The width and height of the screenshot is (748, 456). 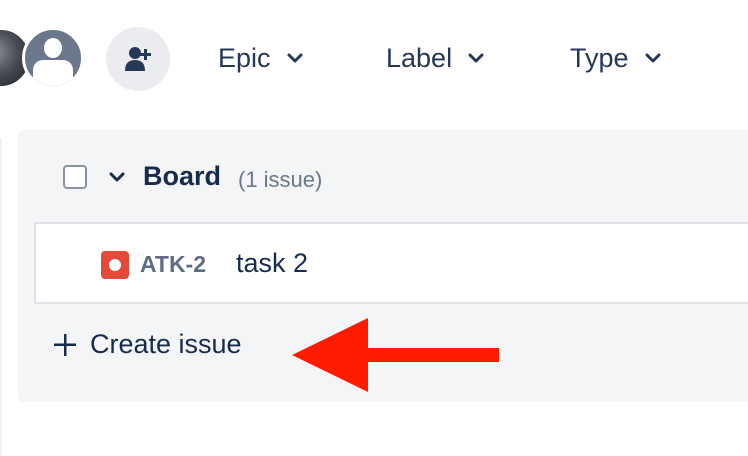 I want to click on label-filter-label: Label, so click(x=419, y=57).